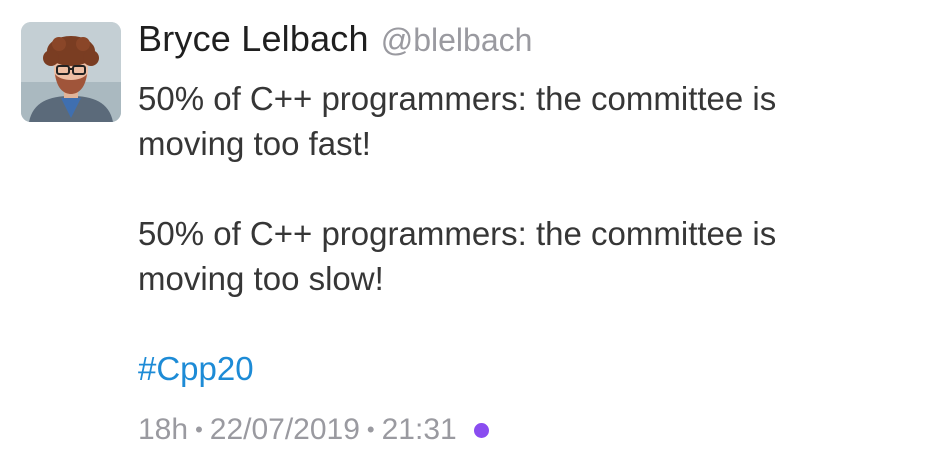  Describe the element at coordinates (253, 39) in the screenshot. I see `author-display-name: Bryce Lelbach` at that location.